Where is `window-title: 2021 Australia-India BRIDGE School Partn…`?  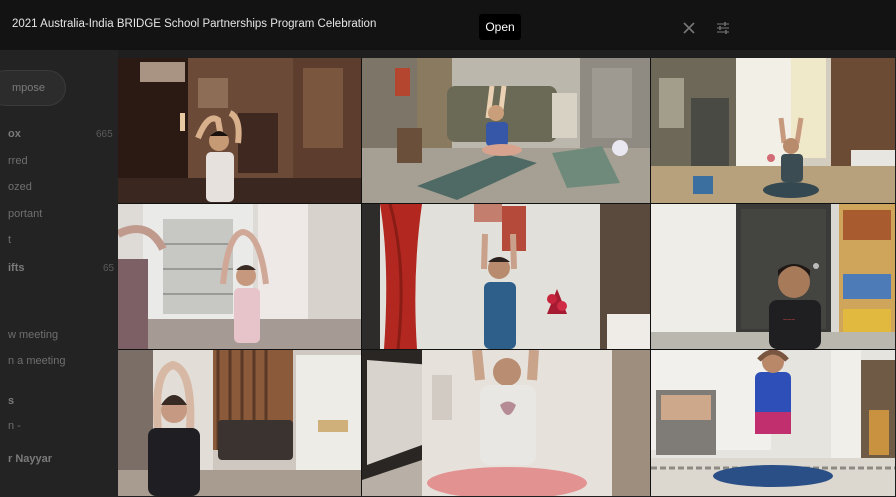 window-title: 2021 Australia-India BRIDGE School Partn… is located at coordinates (194, 24).